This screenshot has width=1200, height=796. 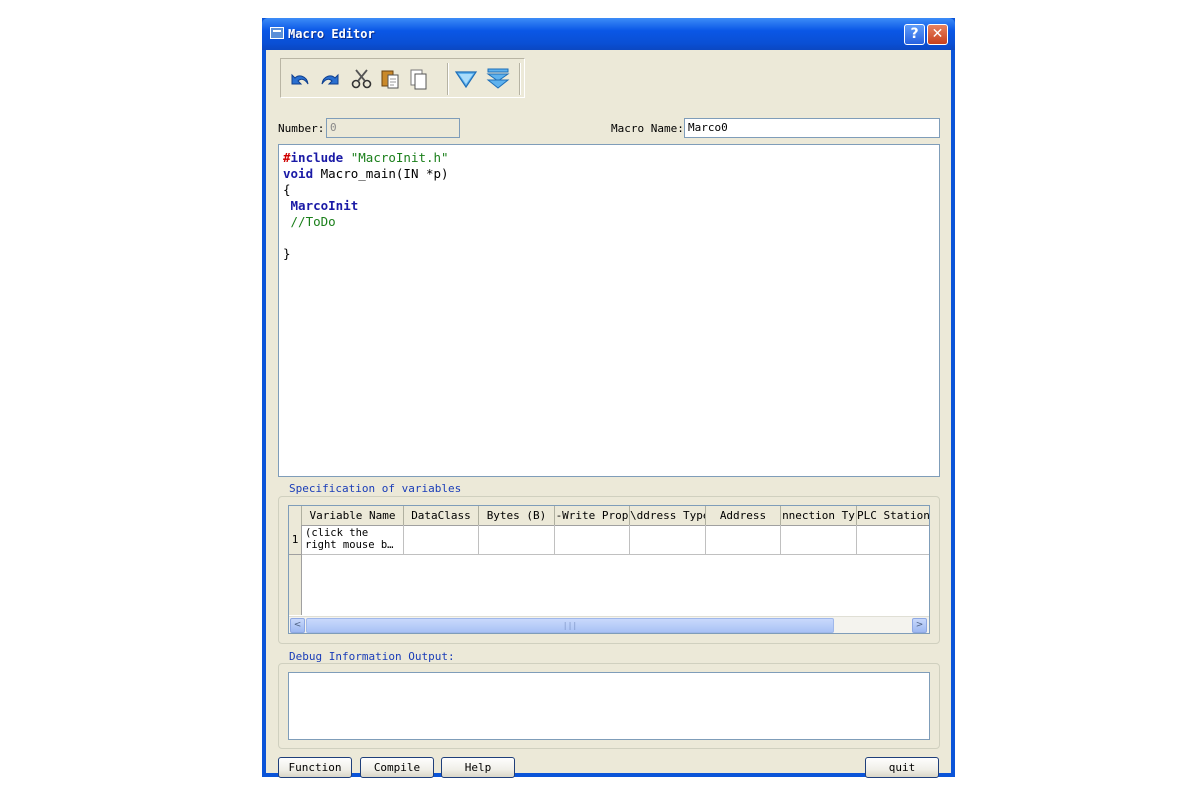 What do you see at coordinates (592, 515) in the screenshot?
I see `column-header: -Write Prop` at bounding box center [592, 515].